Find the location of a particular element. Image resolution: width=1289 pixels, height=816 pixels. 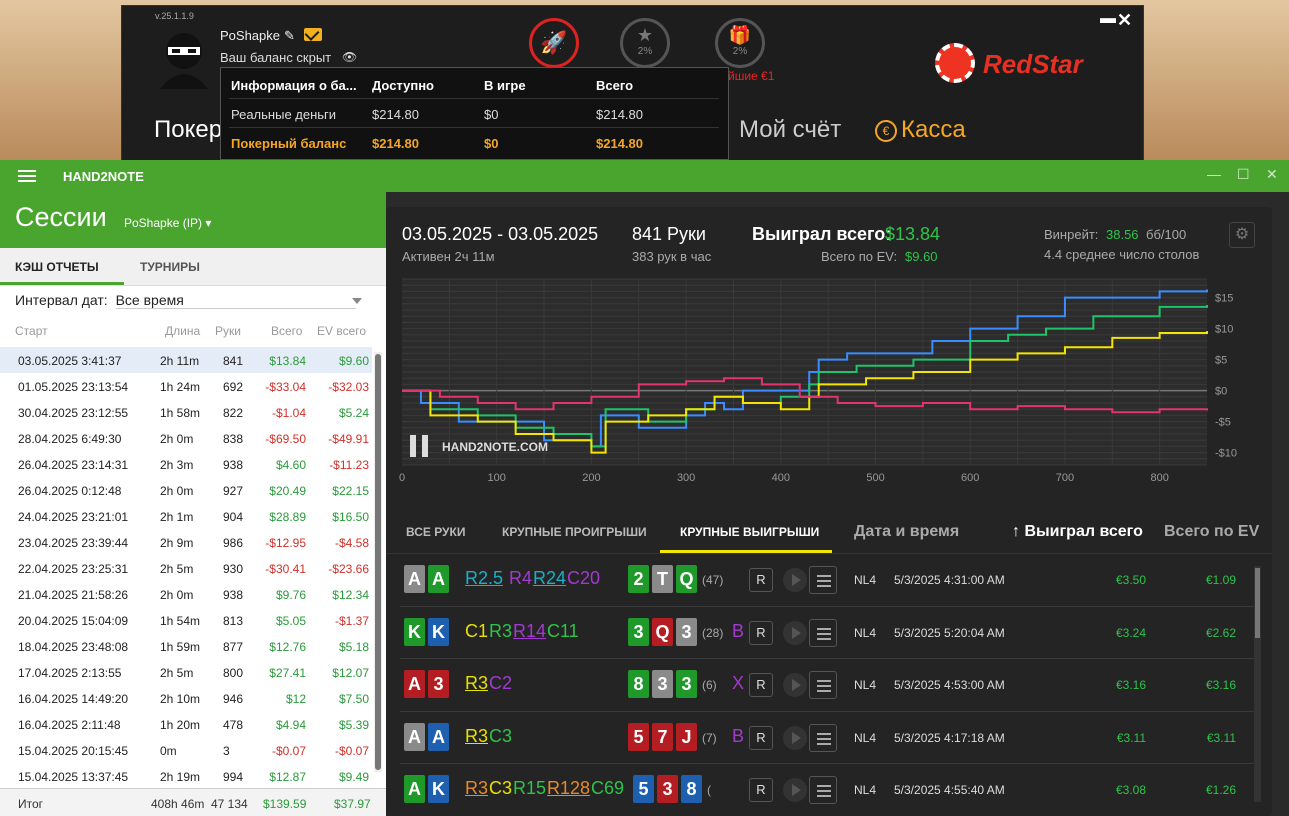

nav-cashier: € Касса is located at coordinates (920, 130).